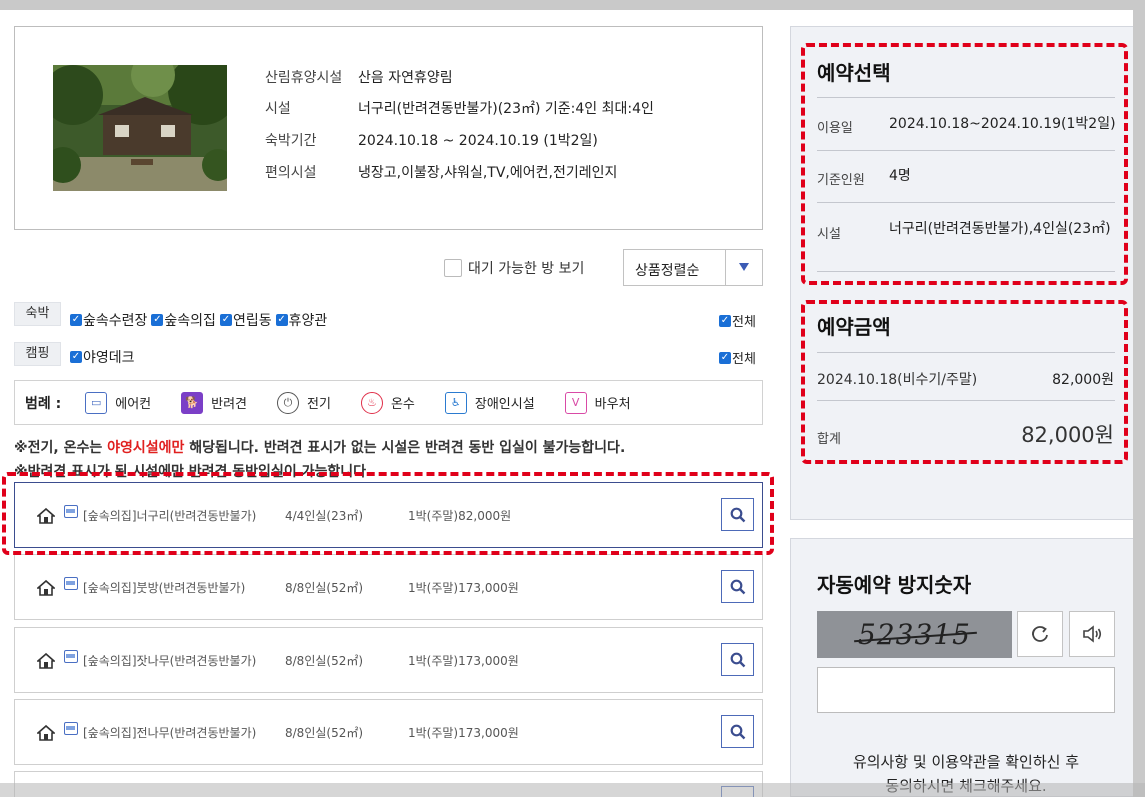 This screenshot has height=797, width=1145. Describe the element at coordinates (478, 141) in the screenshot. I see `facility-row-value: 2024.10.18 ~ 2024.10.19 (1박2일)` at that location.